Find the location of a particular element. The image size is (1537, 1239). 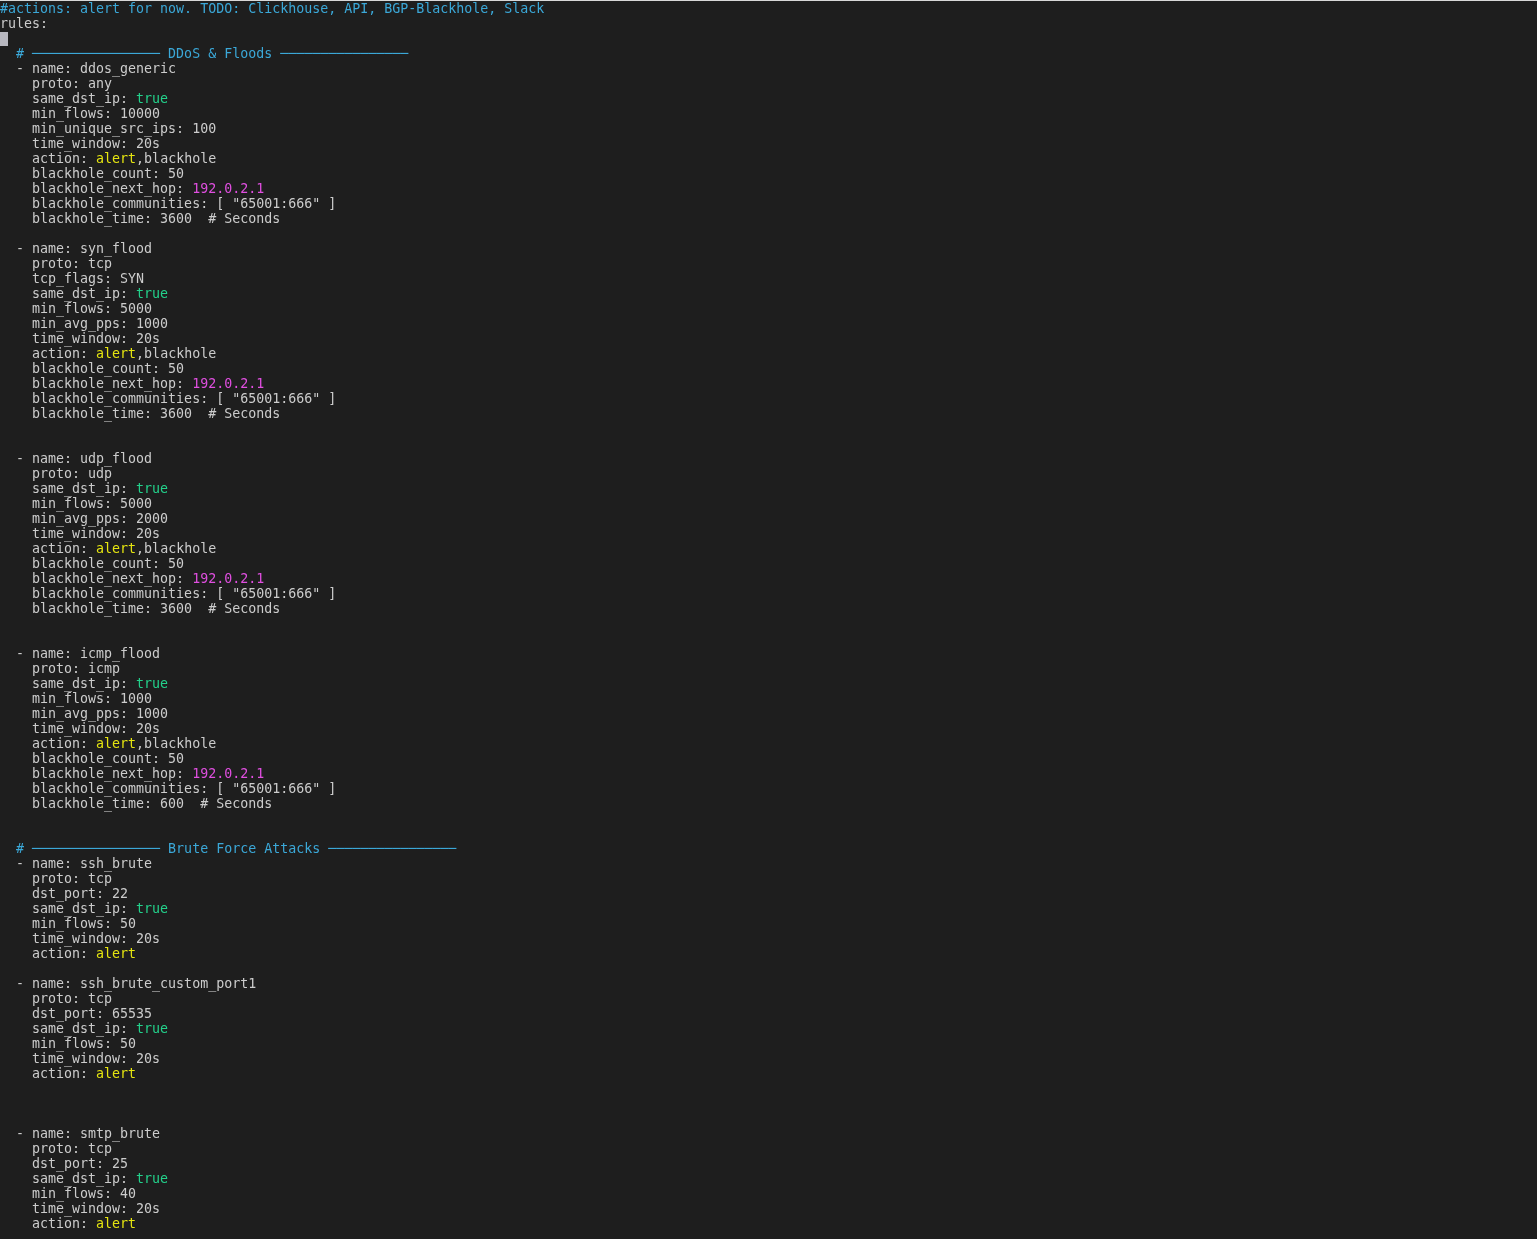

code-line: - name: udp_flood is located at coordinates (84, 458).